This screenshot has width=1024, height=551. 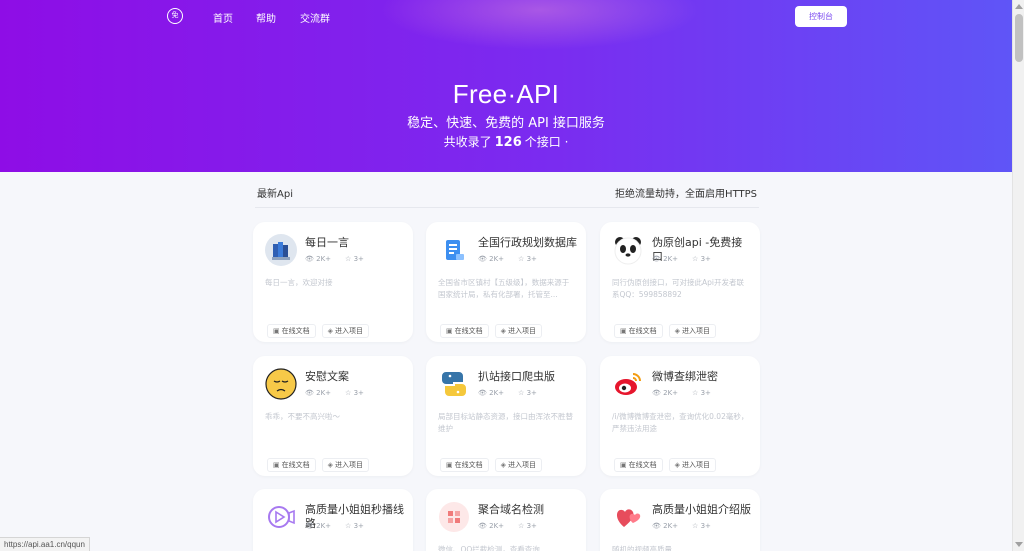 What do you see at coordinates (299, 282) in the screenshot?
I see `card-description: 每日一言，欢迎对接` at bounding box center [299, 282].